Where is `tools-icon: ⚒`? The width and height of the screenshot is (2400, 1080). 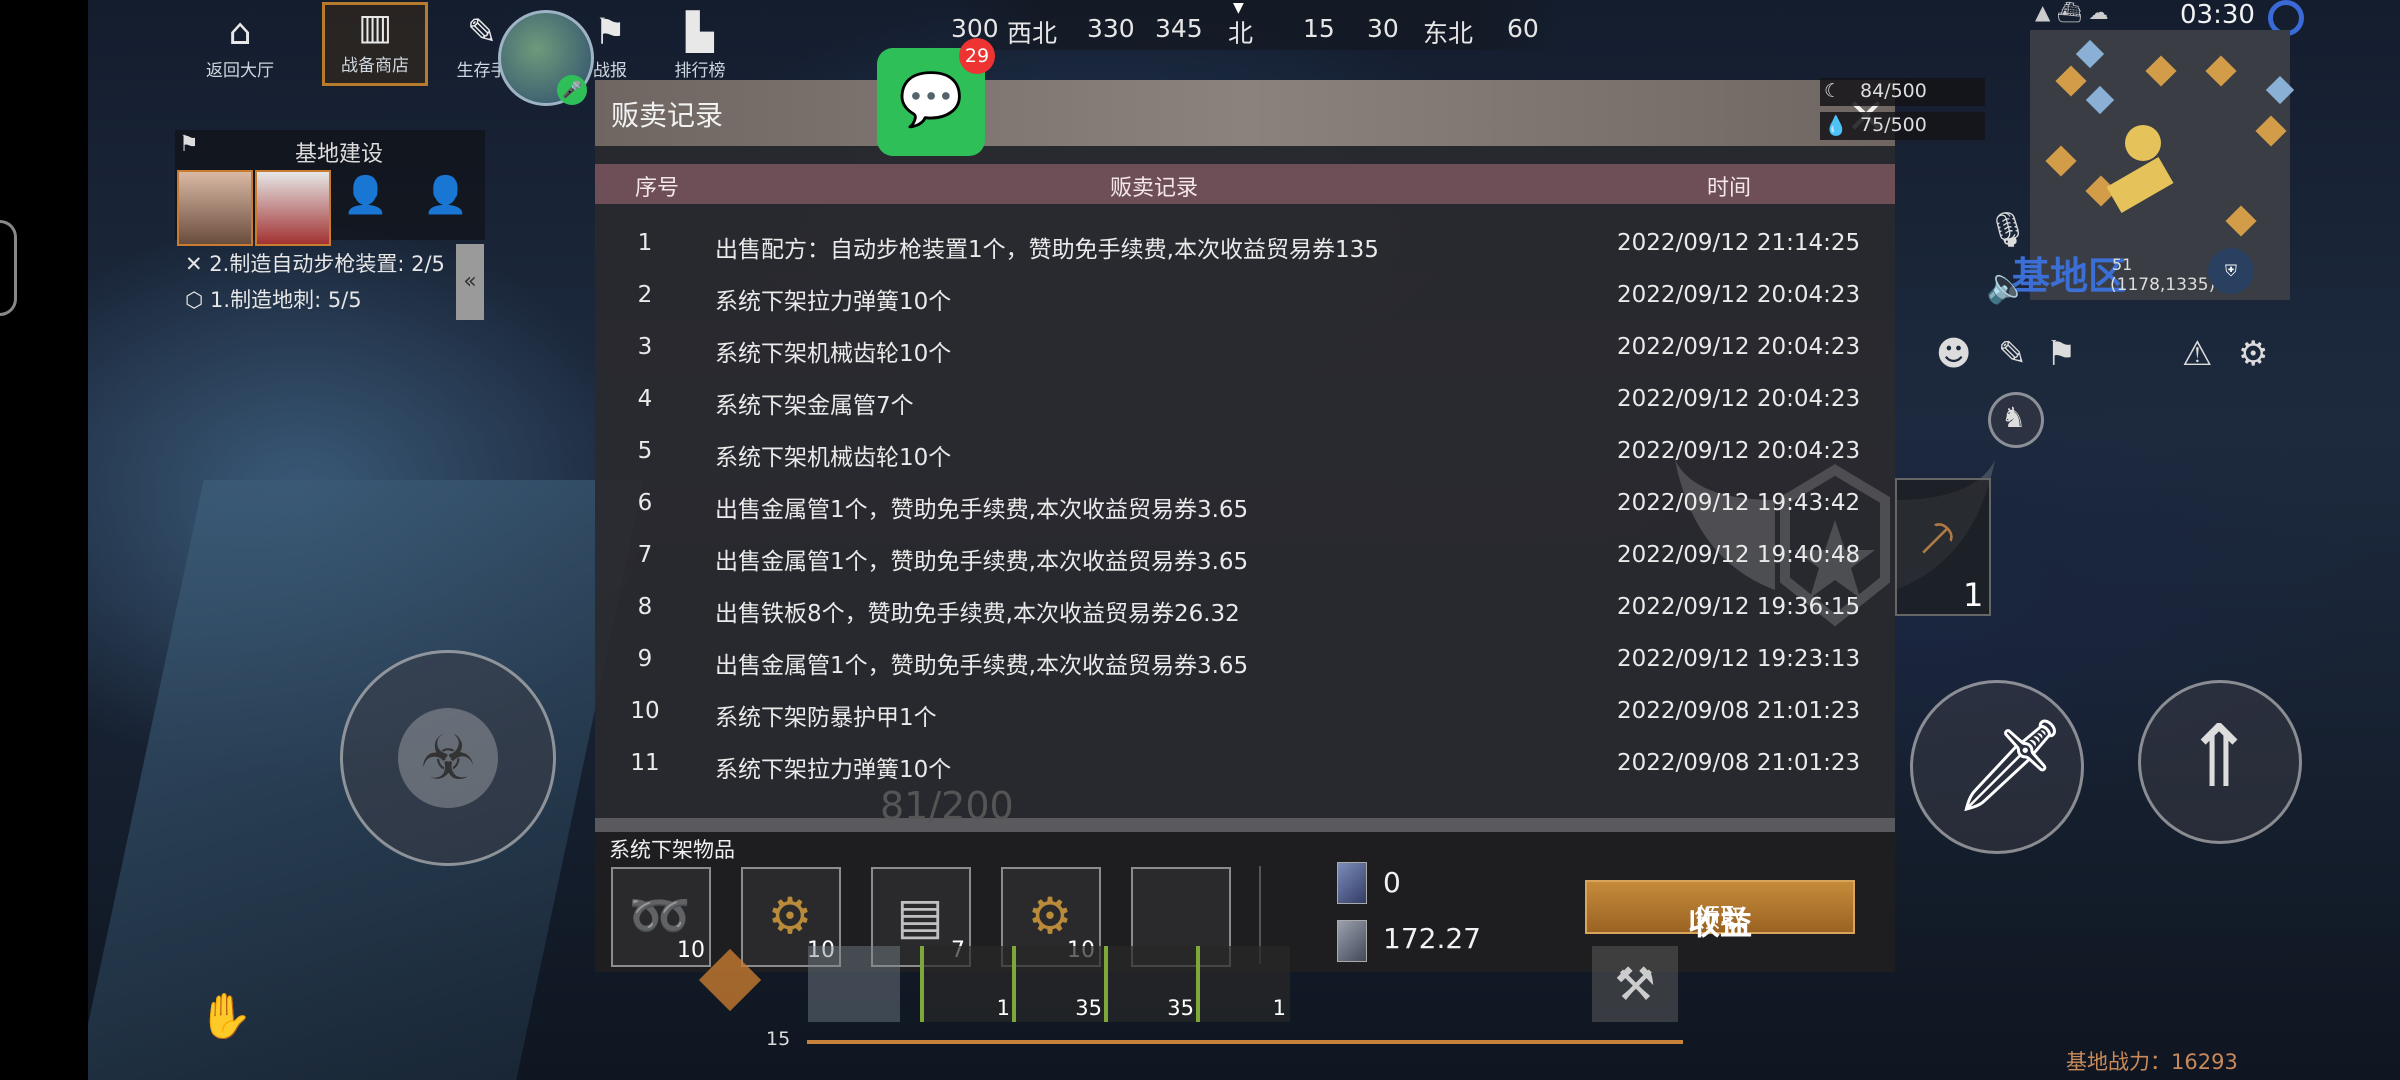 tools-icon: ⚒ is located at coordinates (1635, 984).